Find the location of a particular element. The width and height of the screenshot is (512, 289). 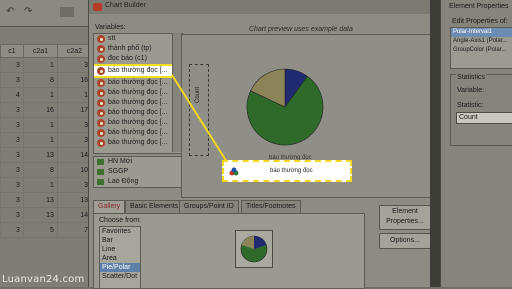

chart-type-item: Line is located at coordinates (120, 249).